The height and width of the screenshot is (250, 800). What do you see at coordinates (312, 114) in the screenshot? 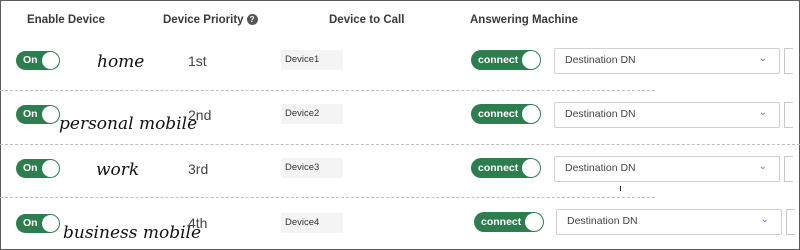
I see `device-to-call-field: Device2` at bounding box center [312, 114].